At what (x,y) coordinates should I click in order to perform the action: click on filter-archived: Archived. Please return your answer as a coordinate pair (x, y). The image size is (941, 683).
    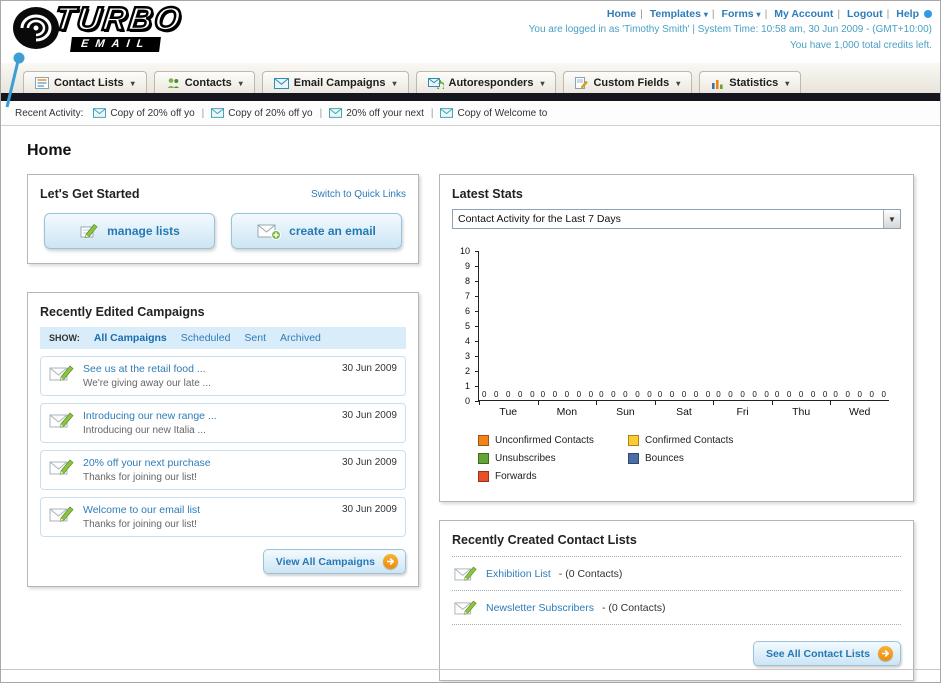
    Looking at the image, I should click on (300, 338).